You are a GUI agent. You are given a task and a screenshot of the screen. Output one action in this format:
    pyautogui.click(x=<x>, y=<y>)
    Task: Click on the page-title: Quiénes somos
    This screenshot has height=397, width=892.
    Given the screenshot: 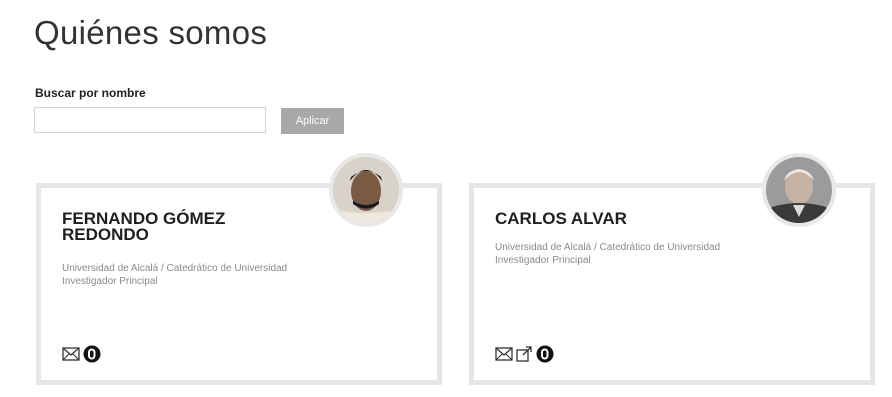 What is the action you would take?
    pyautogui.click(x=151, y=32)
    